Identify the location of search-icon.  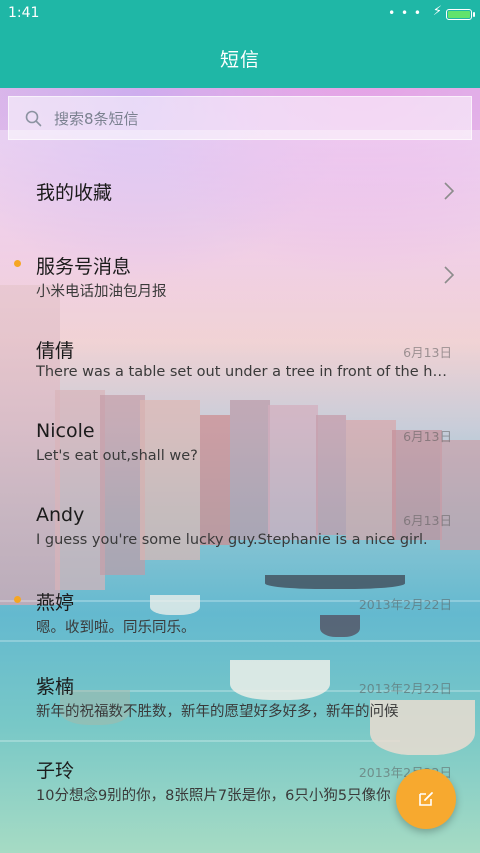
(33, 118).